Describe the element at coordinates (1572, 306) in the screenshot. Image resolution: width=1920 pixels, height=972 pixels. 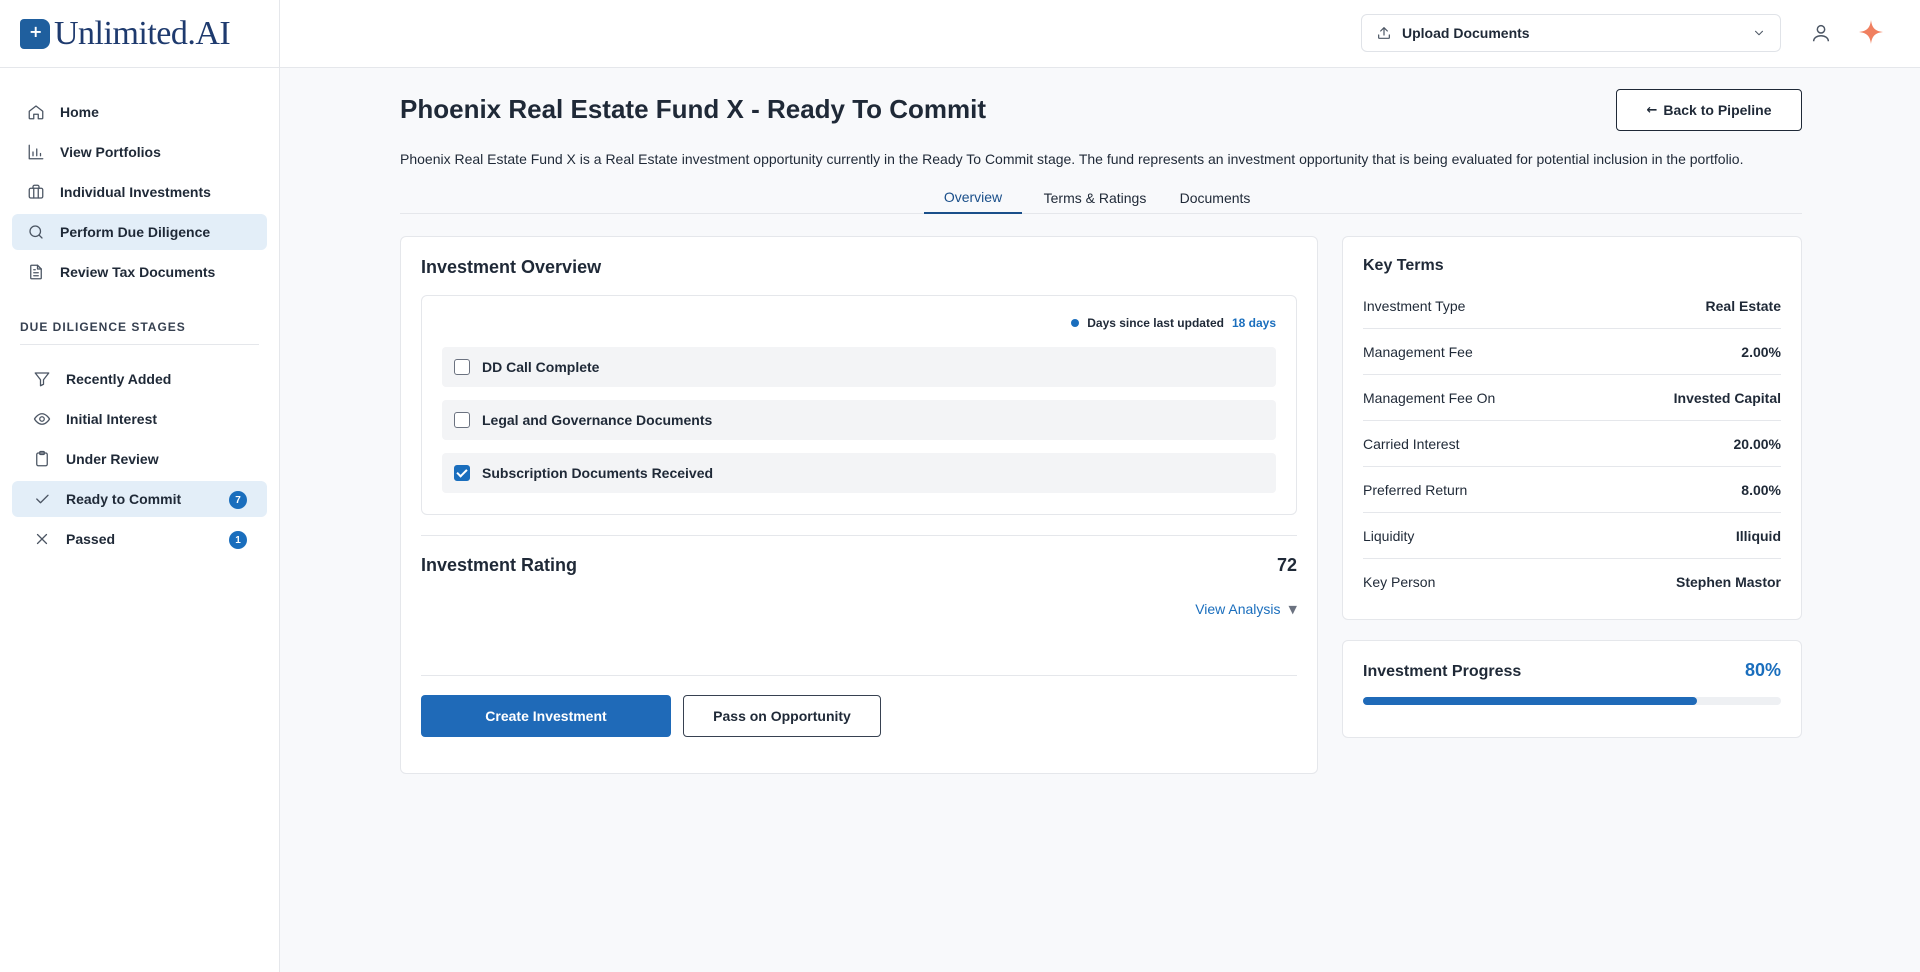
I see `key-term-row: Investment Type Real Estate` at that location.